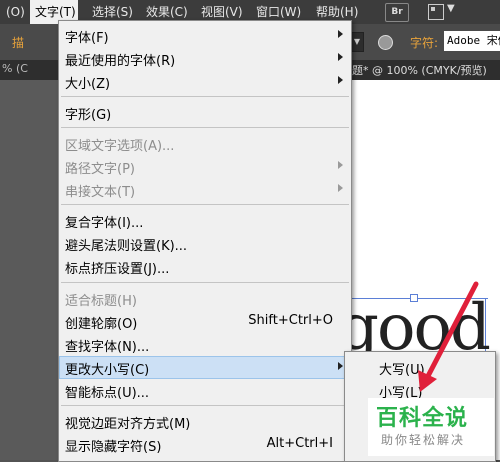  I want to click on watermark-title: 百科全说, so click(422, 418).